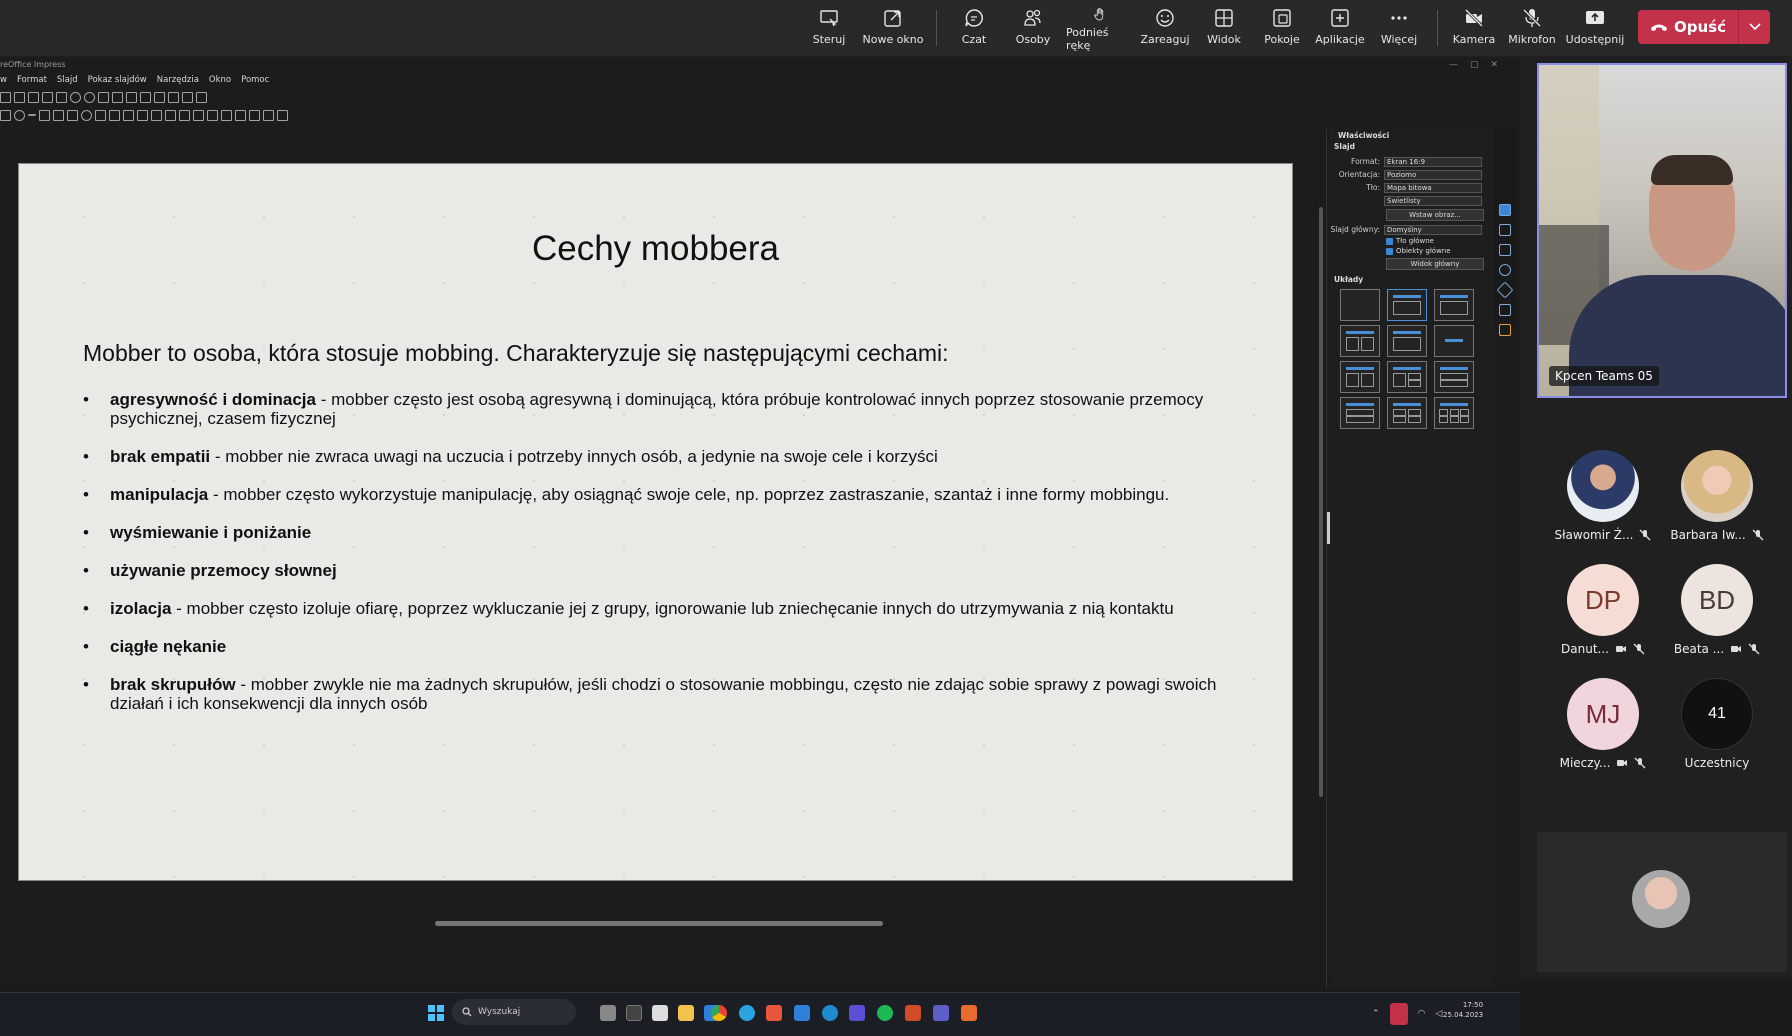 This screenshot has height=1036, width=1792. What do you see at coordinates (1505, 230) in the screenshot?
I see `styles-deck-icon` at bounding box center [1505, 230].